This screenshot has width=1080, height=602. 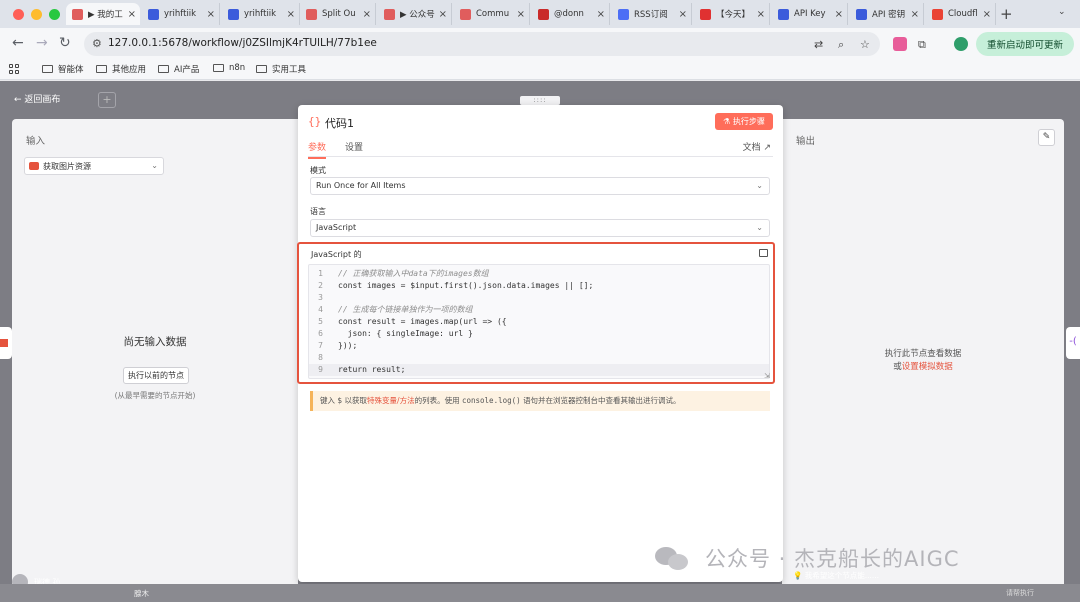 What do you see at coordinates (832, 559) in the screenshot?
I see `watermark-text: 公众号 · 杰克船长的AIGC` at bounding box center [832, 559].